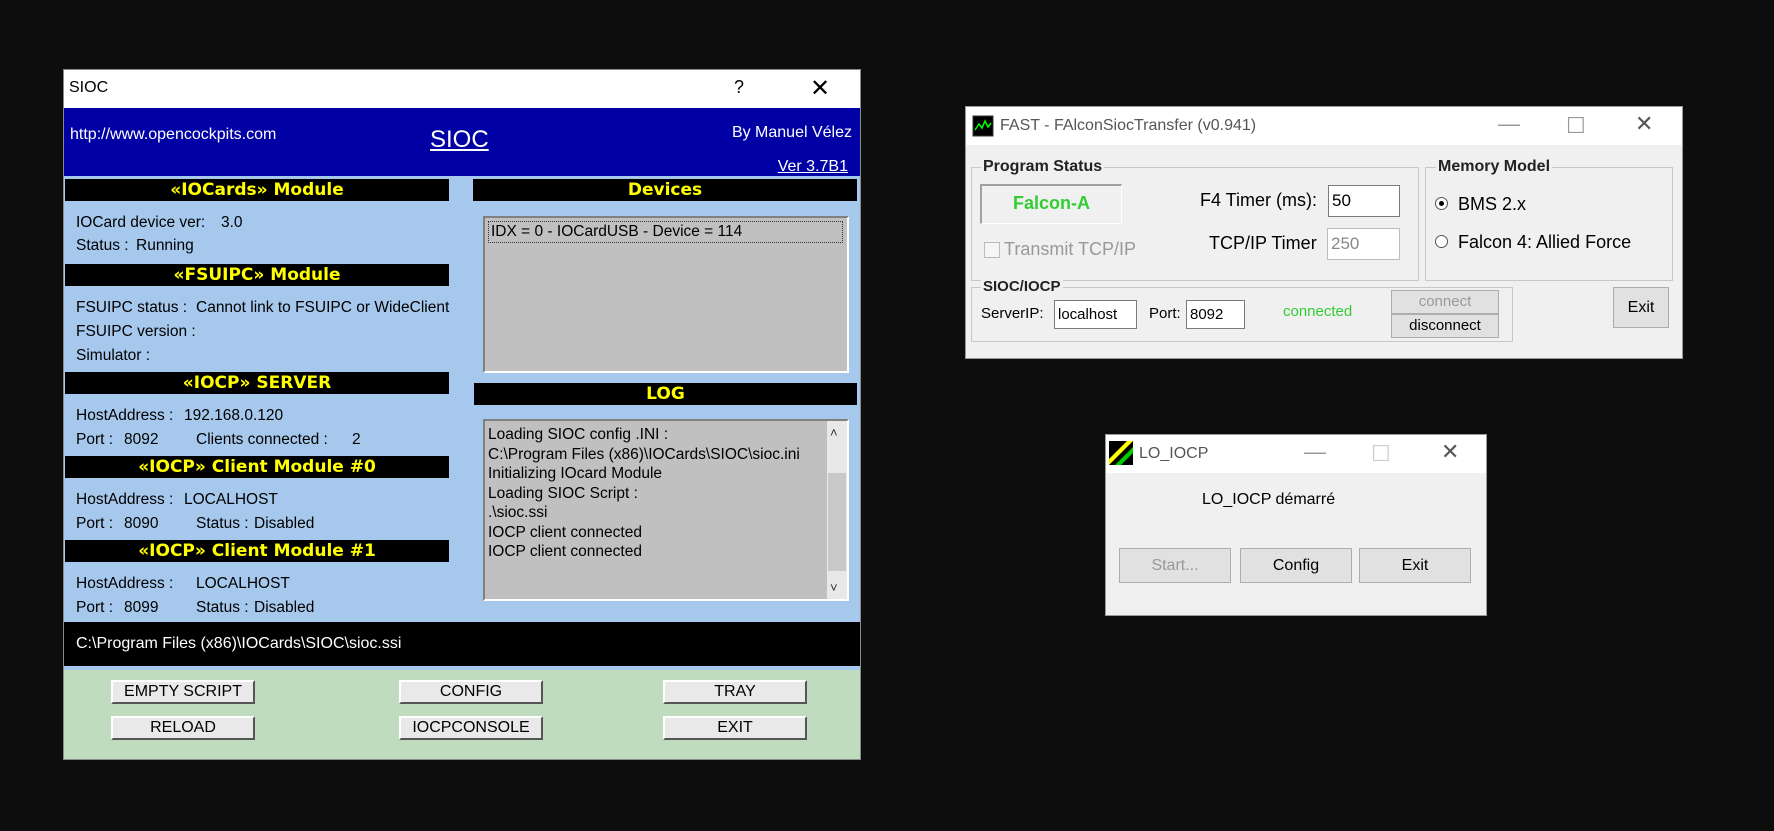  Describe the element at coordinates (812, 166) in the screenshot. I see `version-label: Ver 3.7B1` at that location.